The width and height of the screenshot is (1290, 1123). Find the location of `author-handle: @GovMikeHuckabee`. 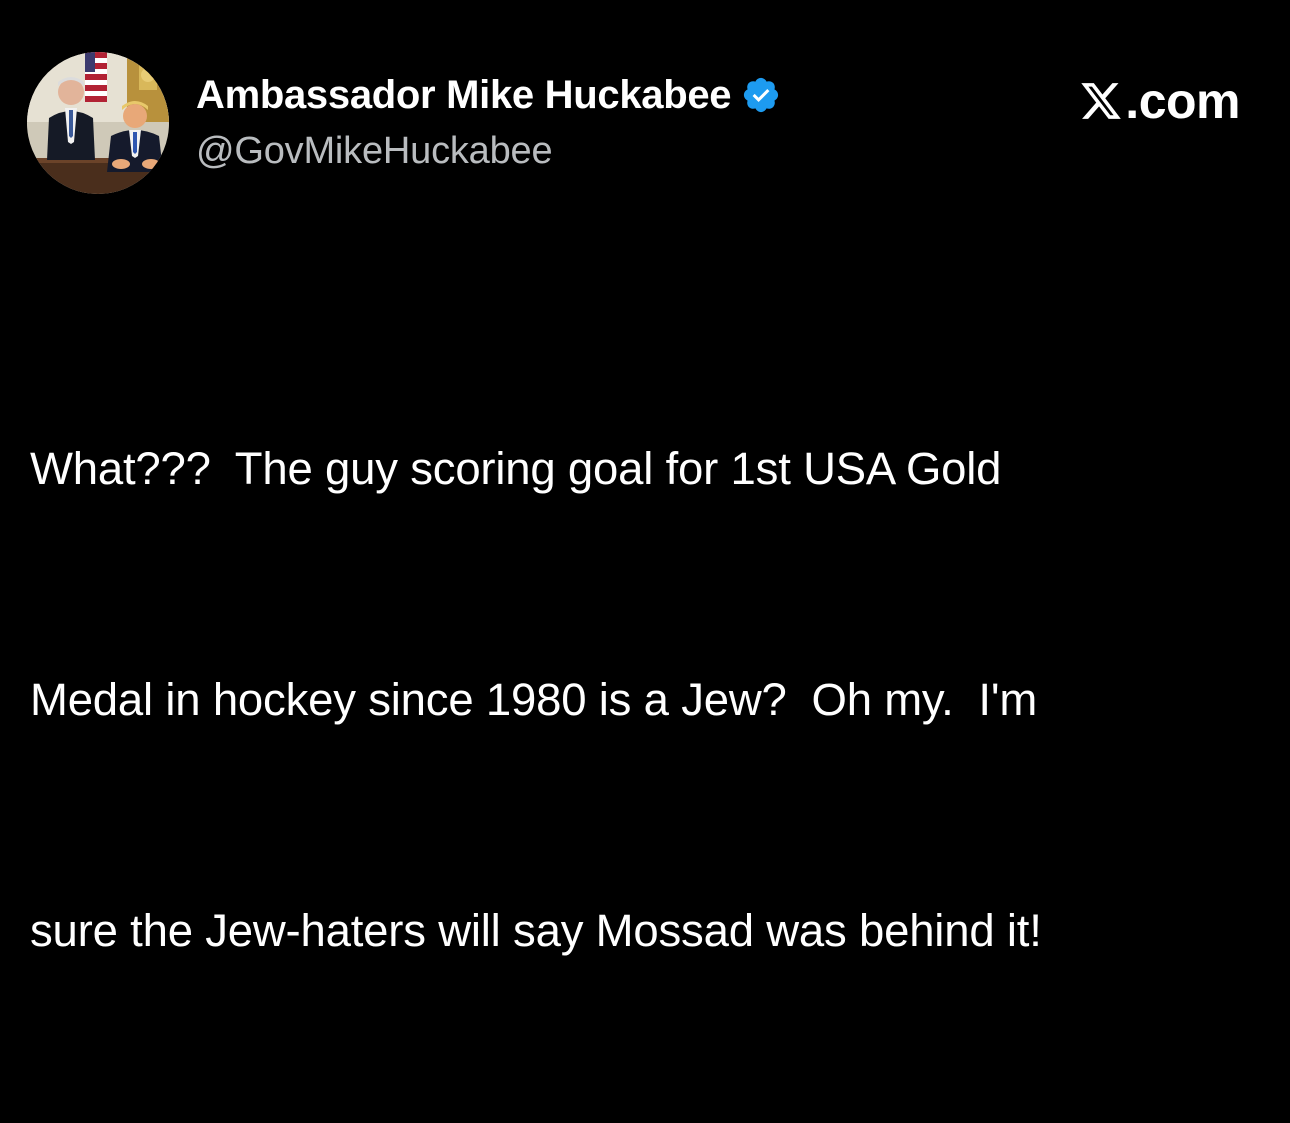

author-handle: @GovMikeHuckabee is located at coordinates (374, 151).